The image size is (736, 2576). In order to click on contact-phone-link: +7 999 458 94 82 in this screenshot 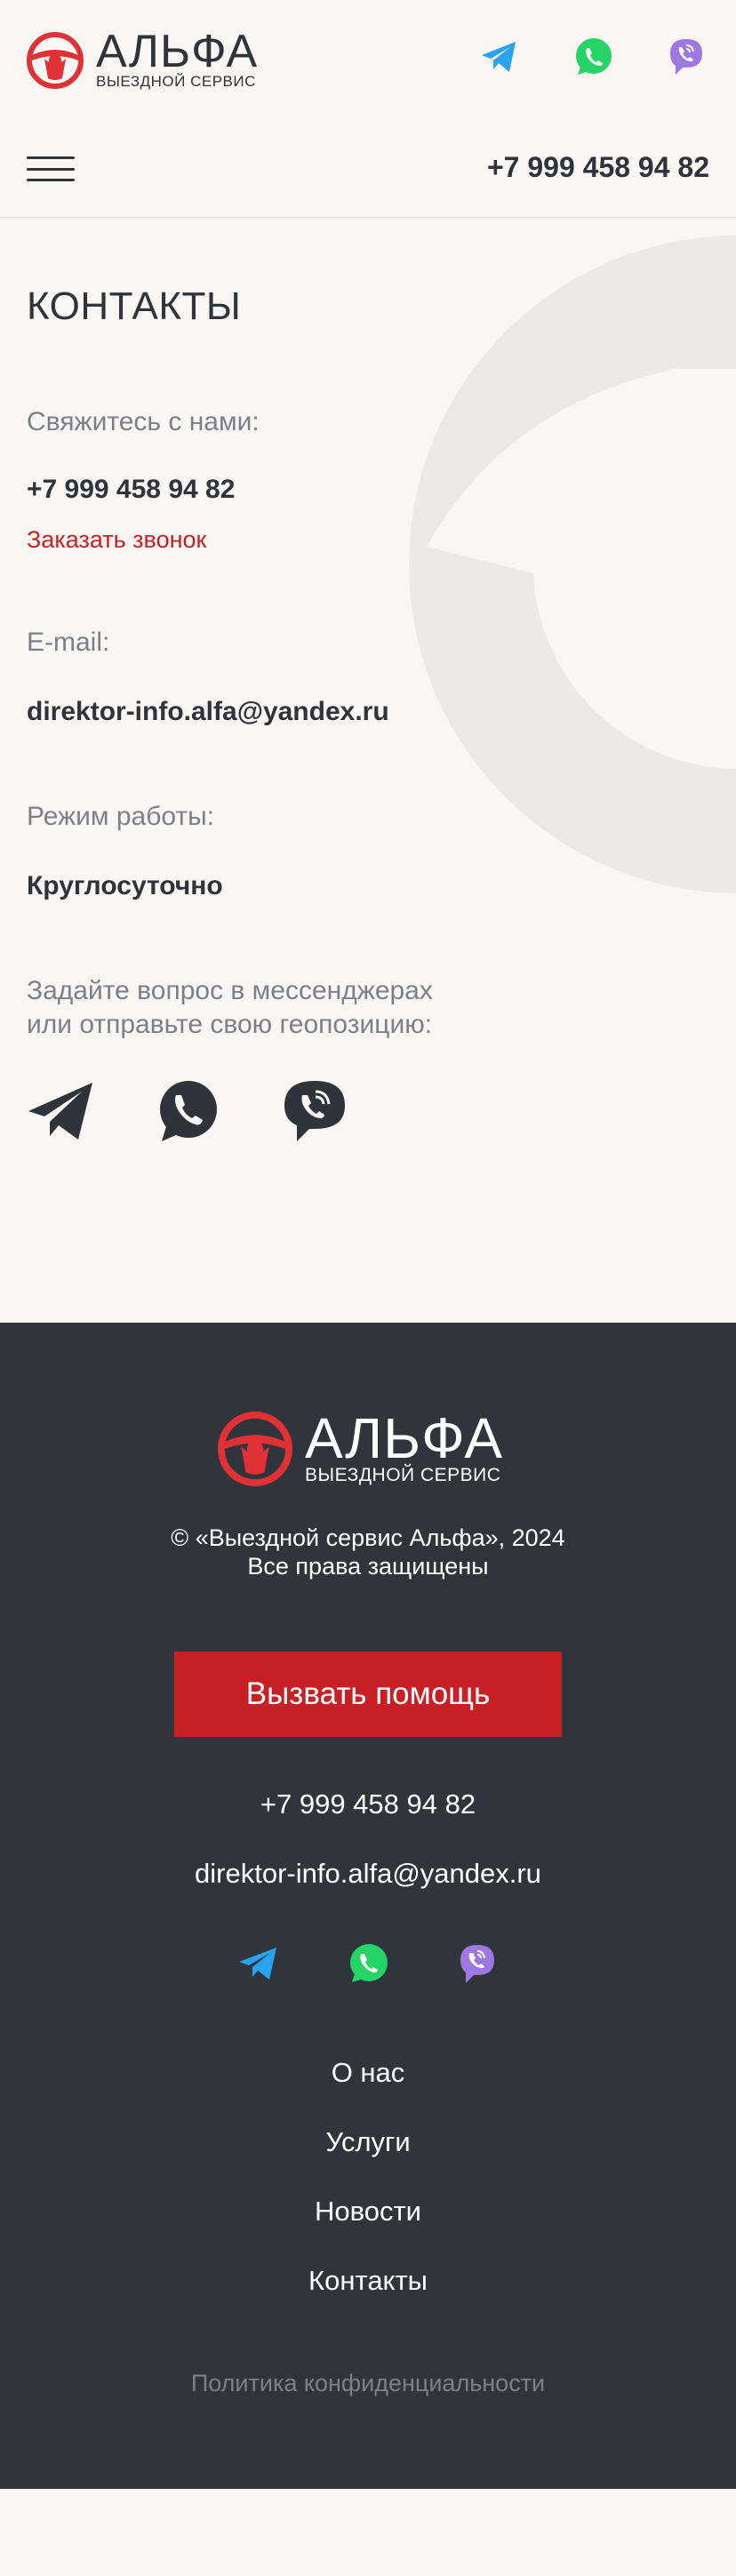, I will do `click(131, 490)`.